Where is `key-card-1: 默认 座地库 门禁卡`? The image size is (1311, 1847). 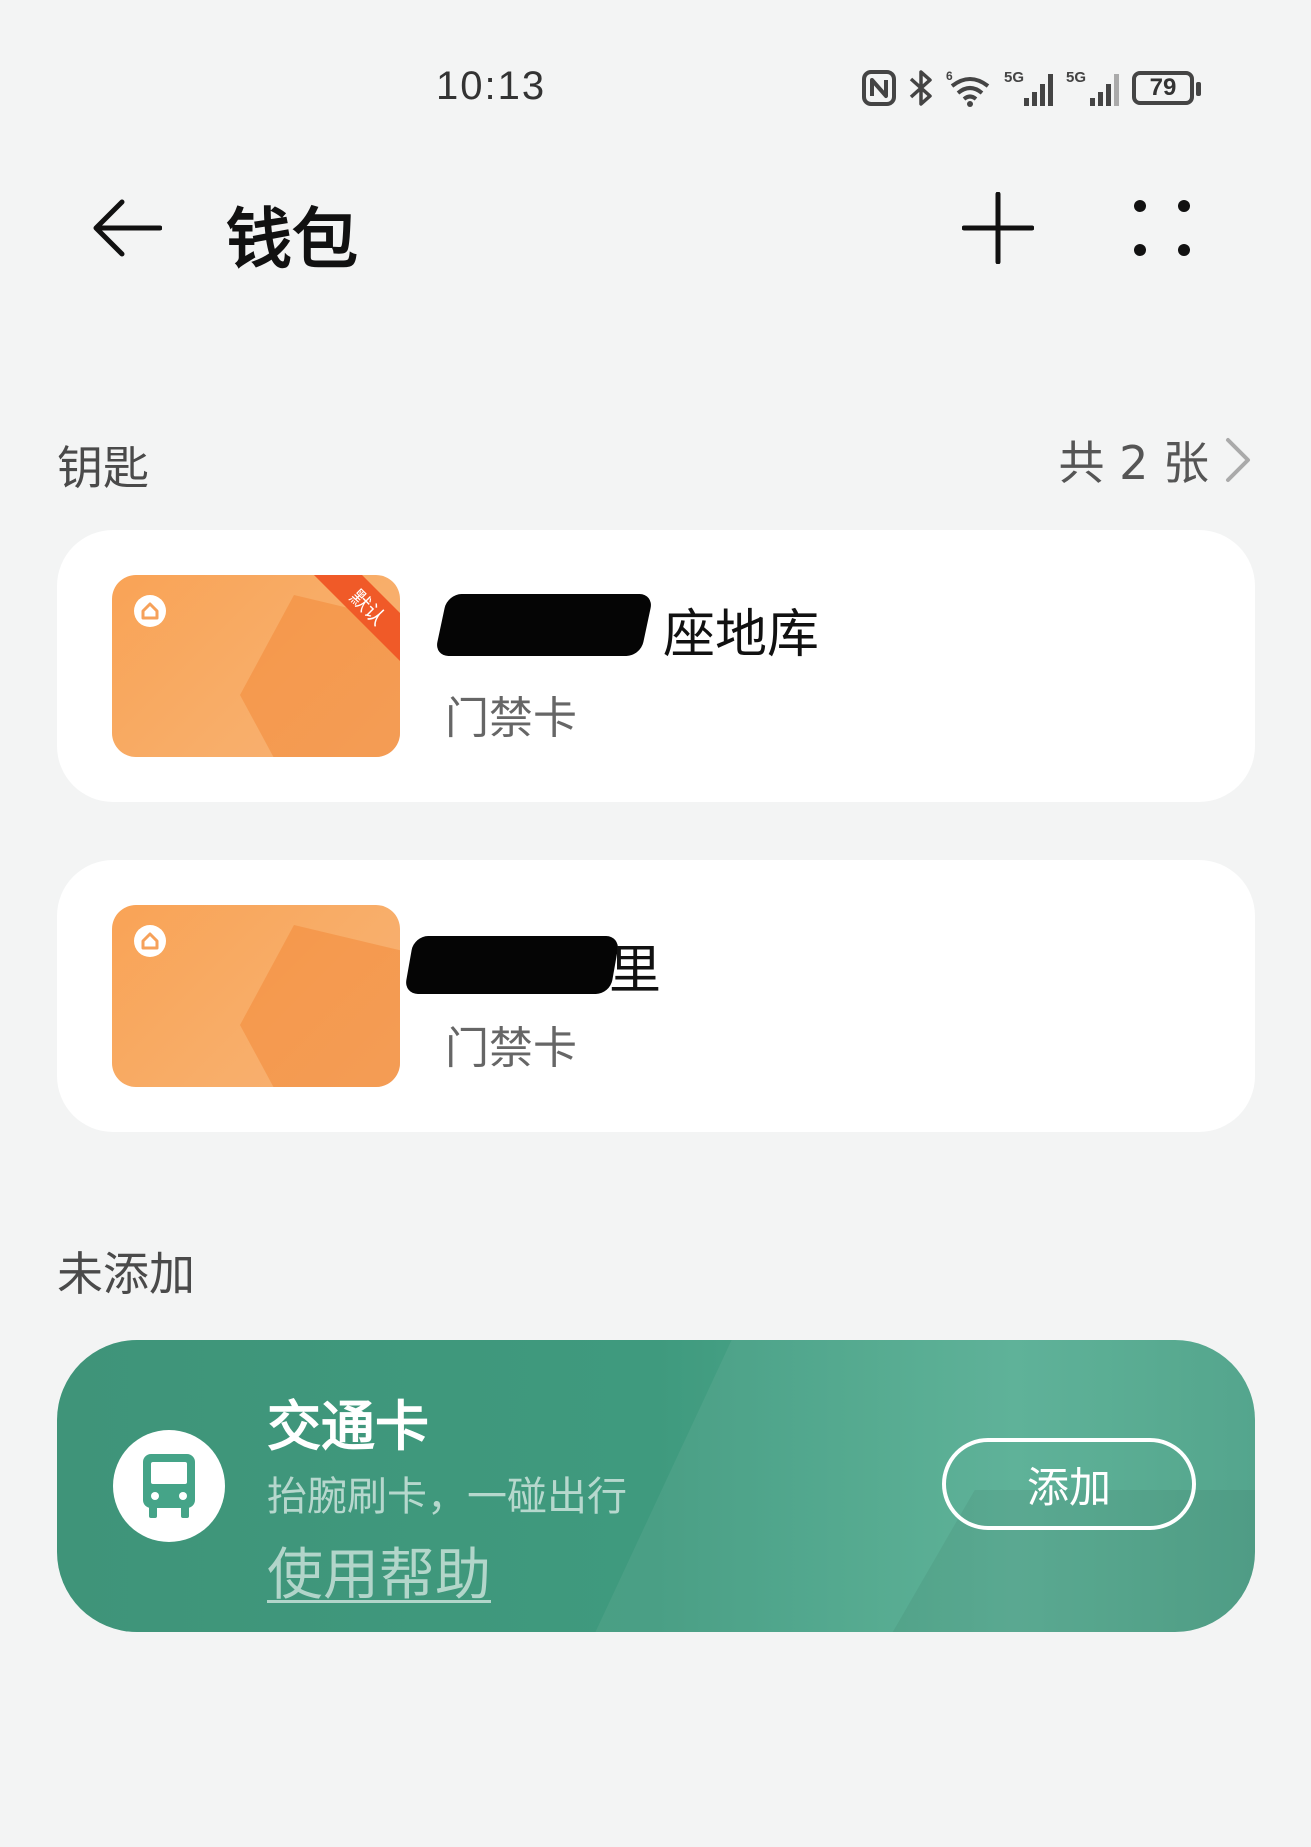 key-card-1: 默认 座地库 门禁卡 is located at coordinates (656, 666).